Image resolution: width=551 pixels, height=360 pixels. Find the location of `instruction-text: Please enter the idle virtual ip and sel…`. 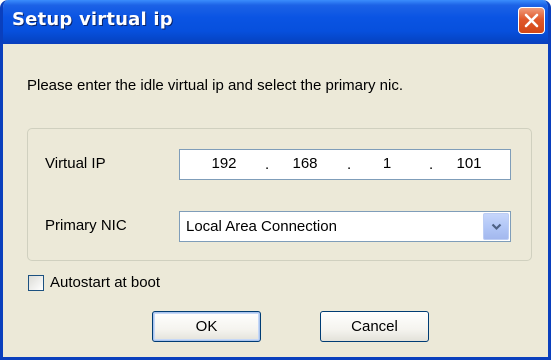

instruction-text: Please enter the idle virtual ip and sel… is located at coordinates (215, 85).